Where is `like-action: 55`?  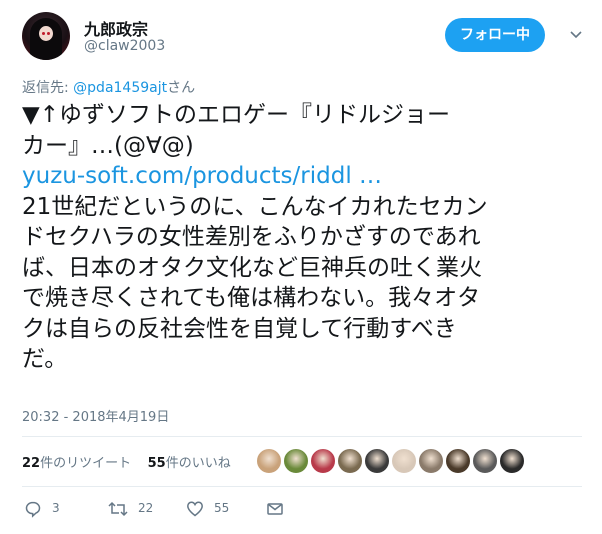
like-action: 55 is located at coordinates (207, 508).